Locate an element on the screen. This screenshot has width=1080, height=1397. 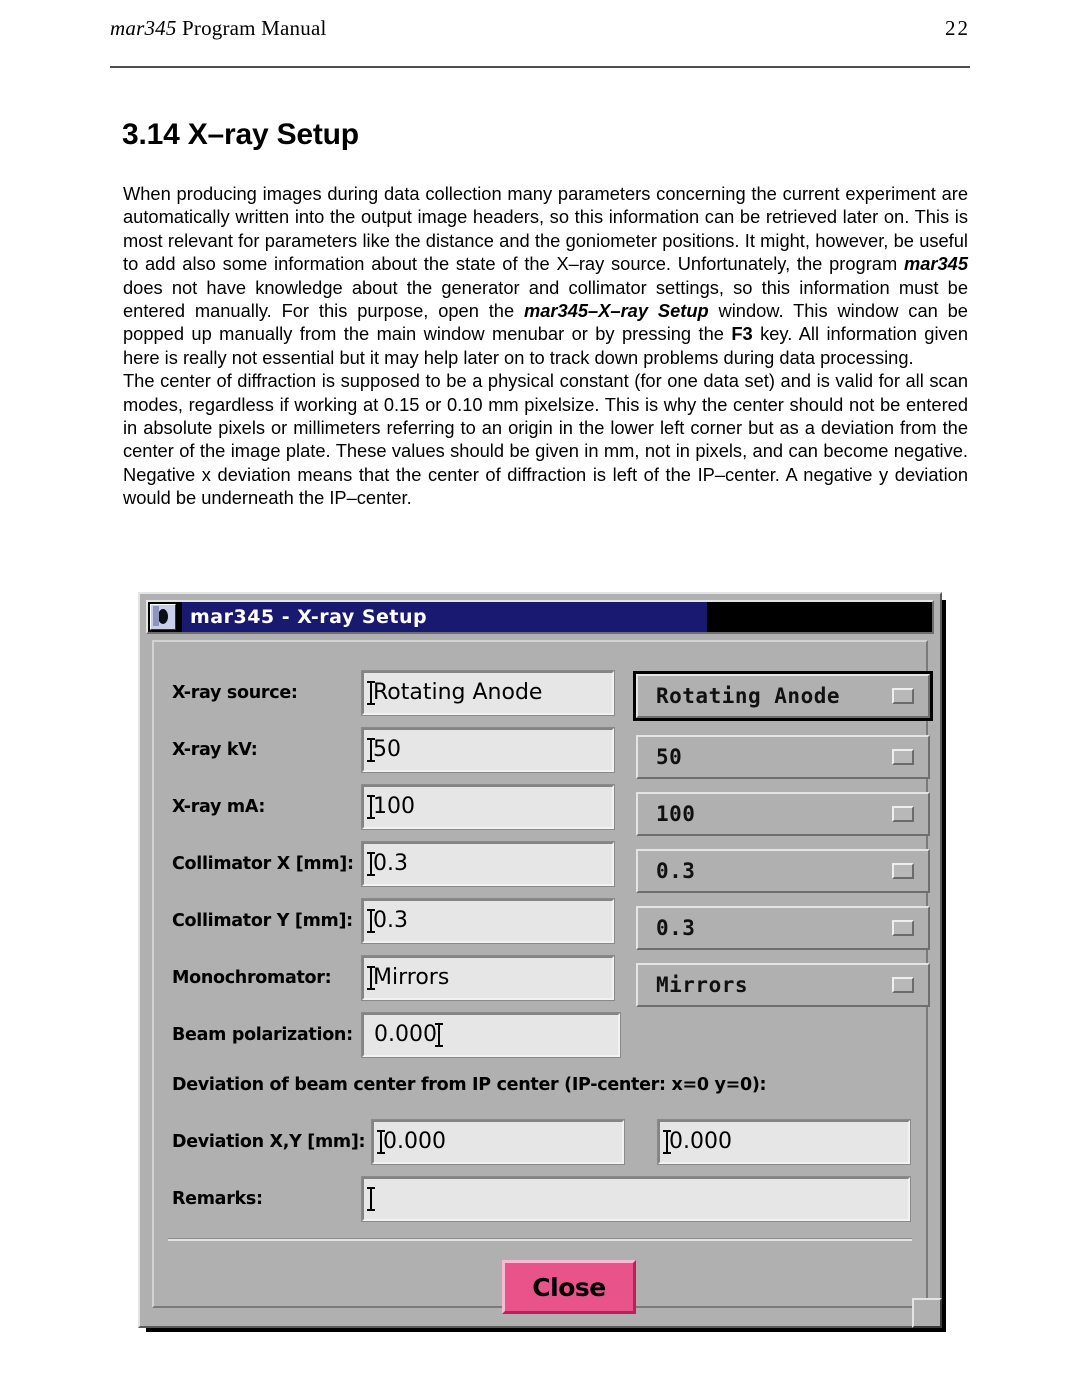
text-input-2: 50 is located at coordinates (488, 750).